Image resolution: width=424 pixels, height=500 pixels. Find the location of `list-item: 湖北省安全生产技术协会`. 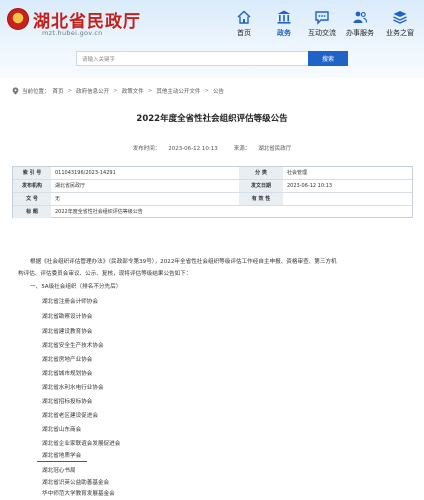

list-item: 湖北省安全生产技术协会 is located at coordinates (73, 346).